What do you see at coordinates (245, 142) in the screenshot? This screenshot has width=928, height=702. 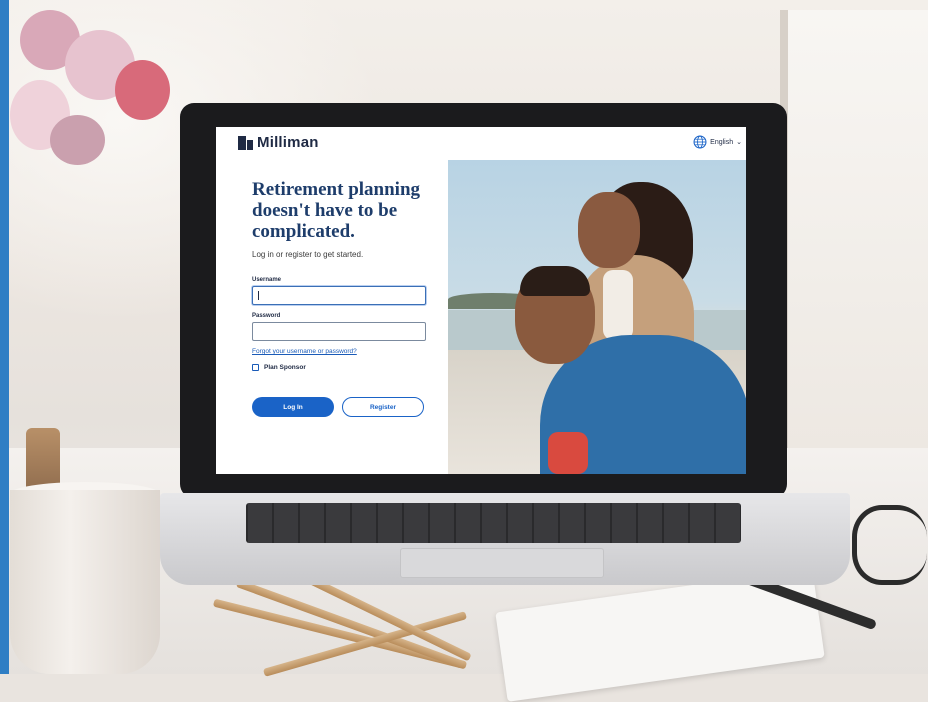 I see `logo-mark-icon` at bounding box center [245, 142].